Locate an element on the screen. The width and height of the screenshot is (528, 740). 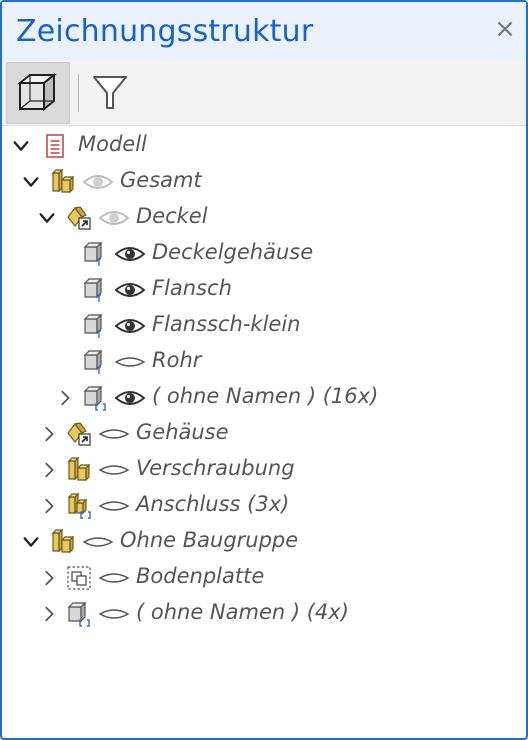
tree-node: Gehäuse is located at coordinates (264, 434).